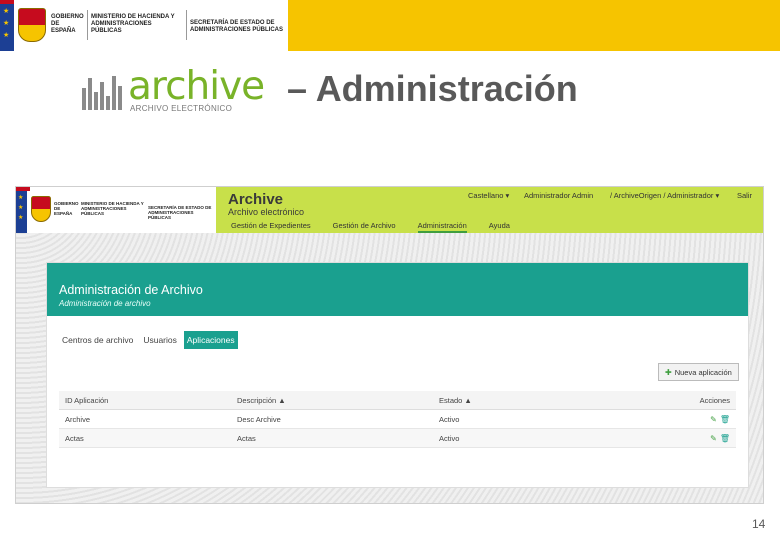 The image size is (780, 540). What do you see at coordinates (181, 108) in the screenshot?
I see `logo-subtitle: ARCHIVO ELECTRÓNICO` at bounding box center [181, 108].